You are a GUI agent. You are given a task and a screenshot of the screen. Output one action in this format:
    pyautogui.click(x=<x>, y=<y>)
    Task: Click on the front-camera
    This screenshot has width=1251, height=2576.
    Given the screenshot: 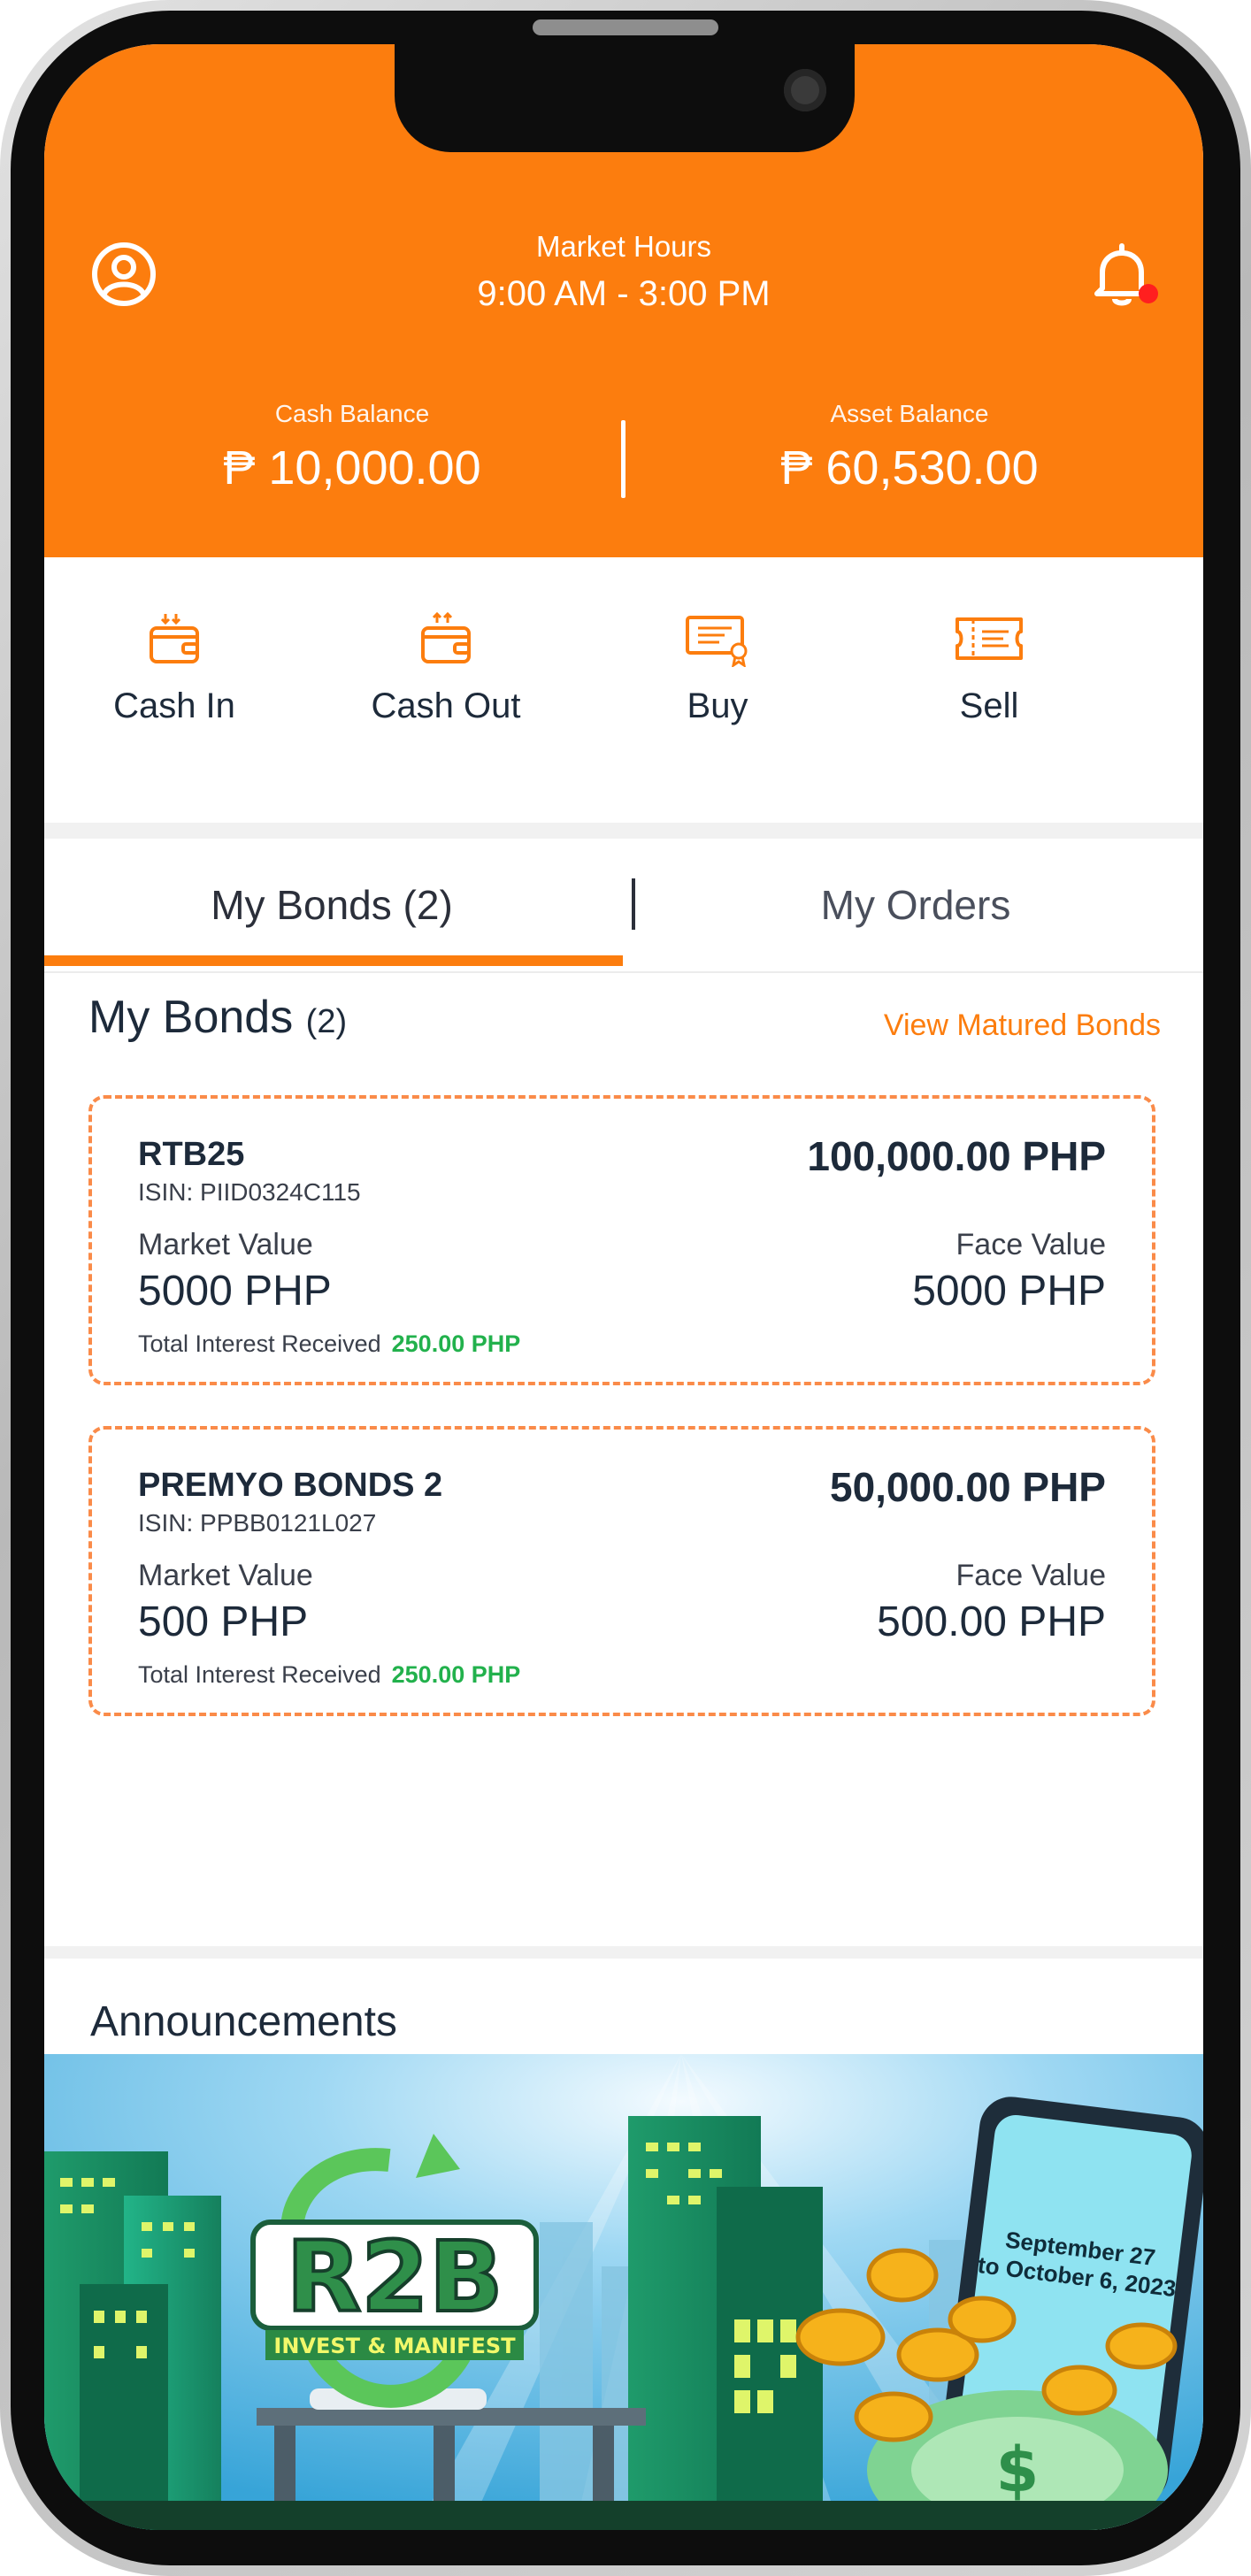 What is the action you would take?
    pyautogui.click(x=805, y=90)
    